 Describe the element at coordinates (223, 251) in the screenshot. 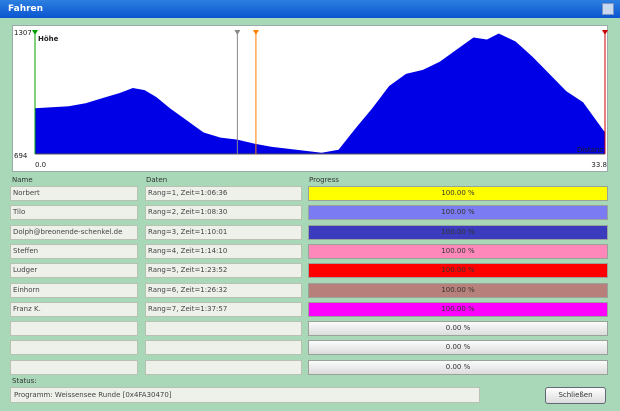

I see `participant-data-field: Rang=4, Zeit=1:14:10` at that location.